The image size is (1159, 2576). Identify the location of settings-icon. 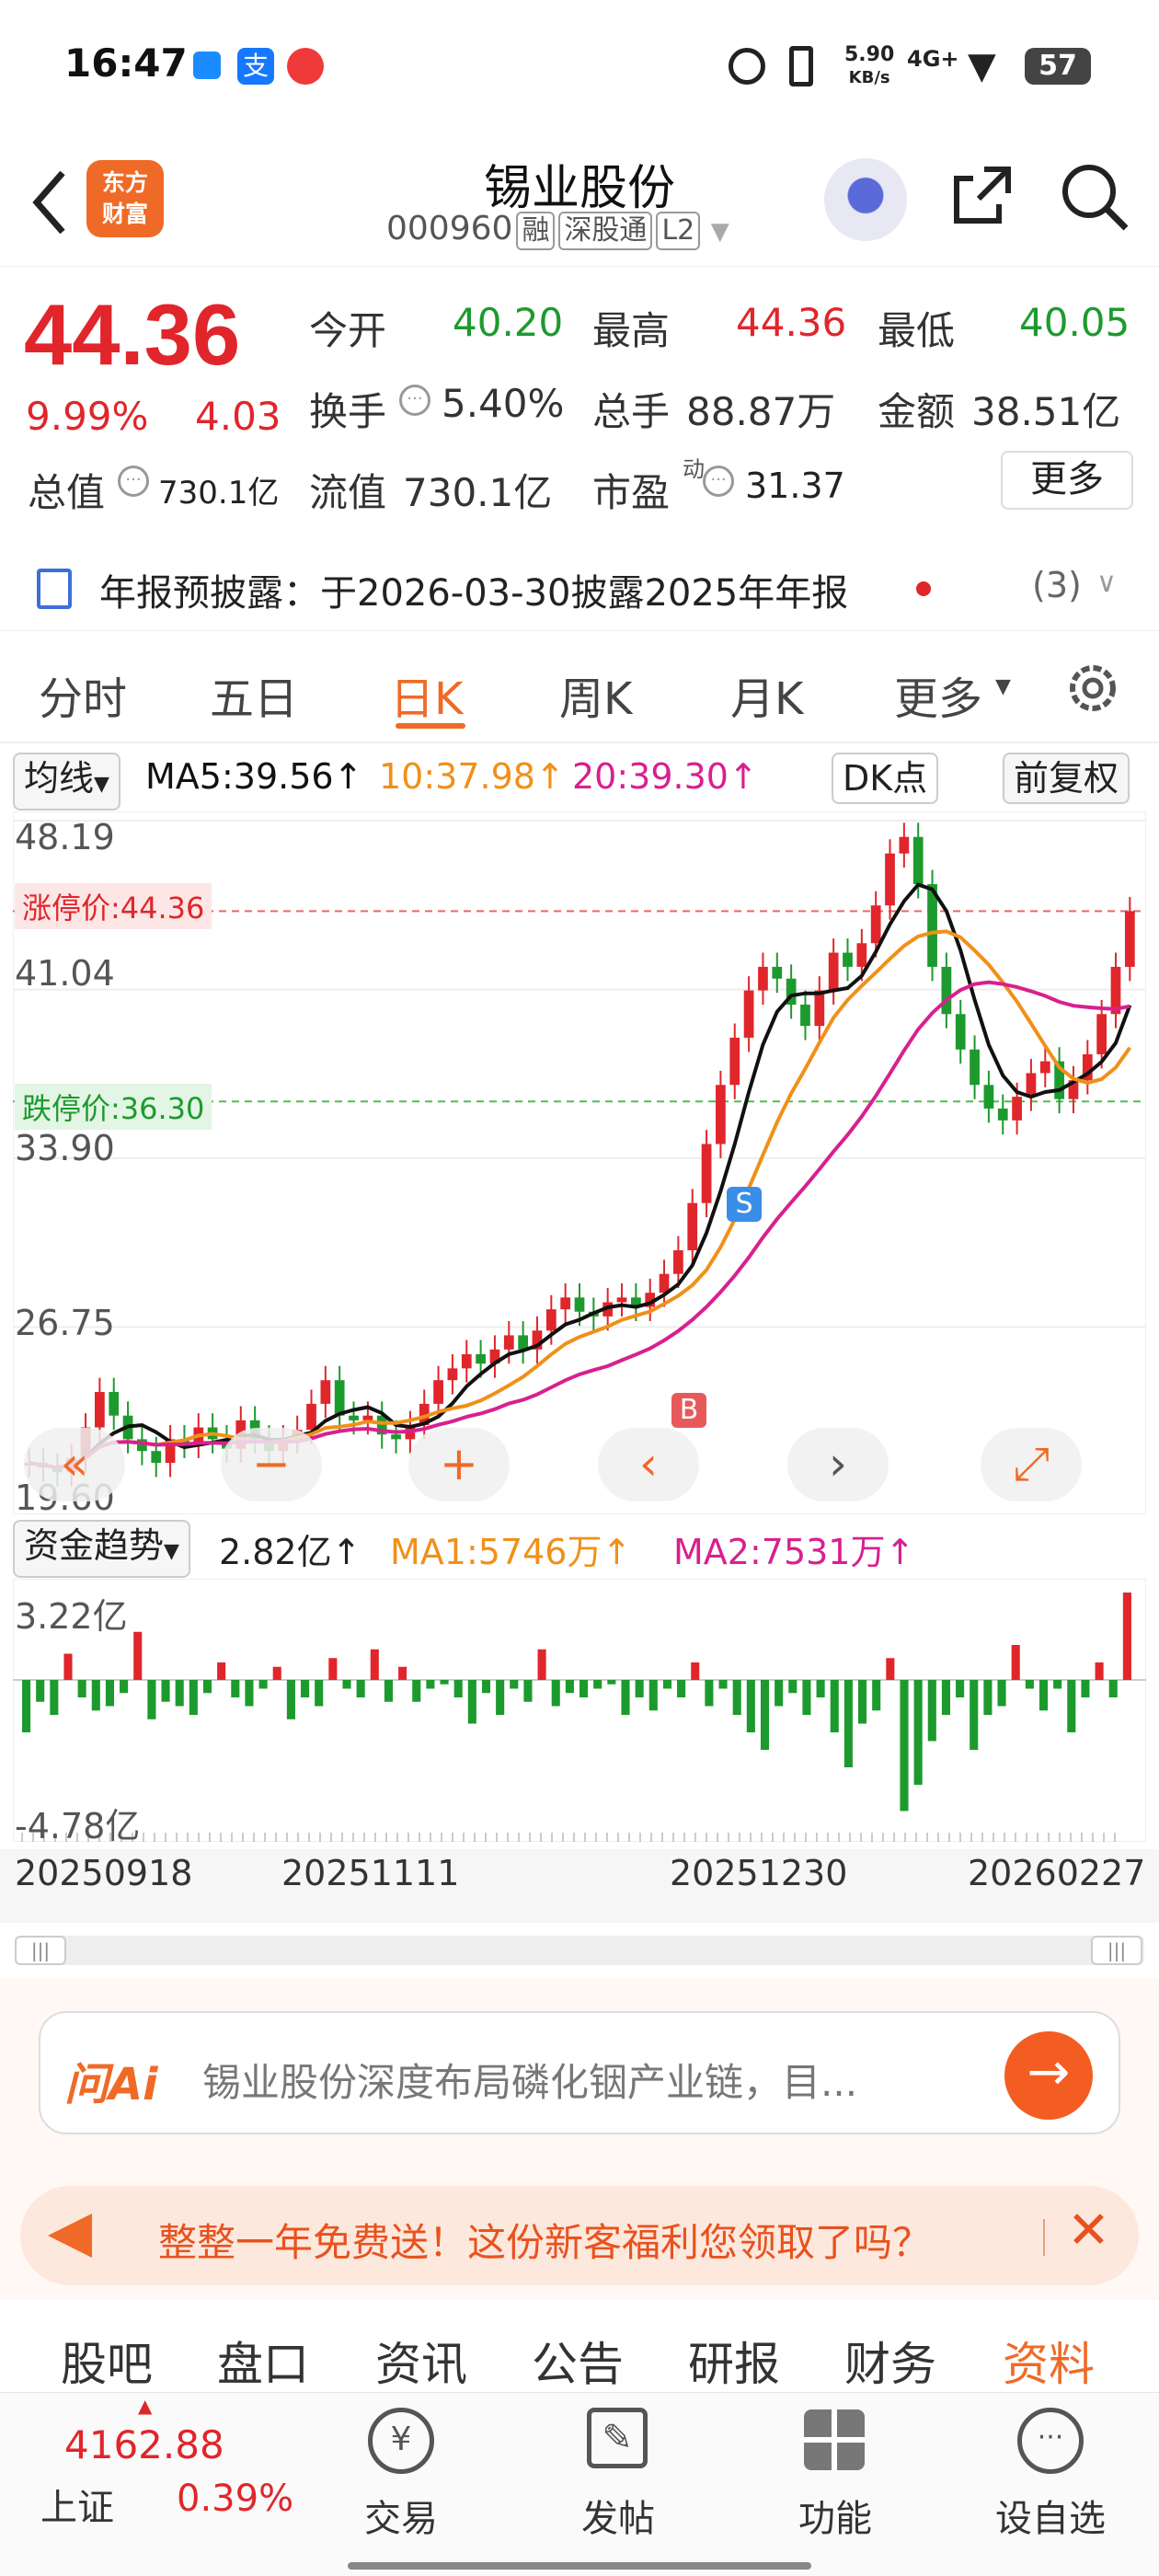
(1092, 688).